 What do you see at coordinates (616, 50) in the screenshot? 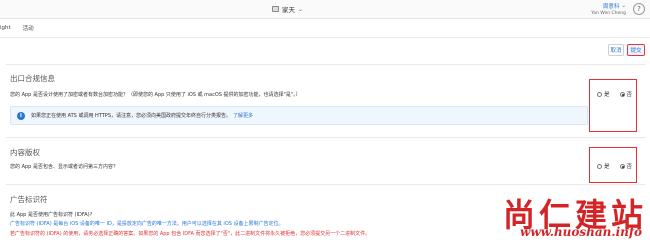
I see `cancel-button: 取消` at bounding box center [616, 50].